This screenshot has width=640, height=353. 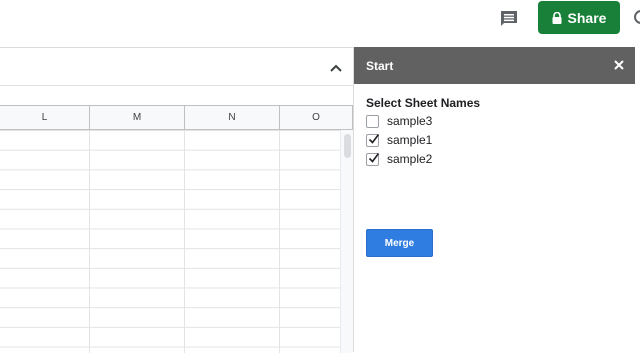 I want to click on scrollbar-thumb, so click(x=347, y=146).